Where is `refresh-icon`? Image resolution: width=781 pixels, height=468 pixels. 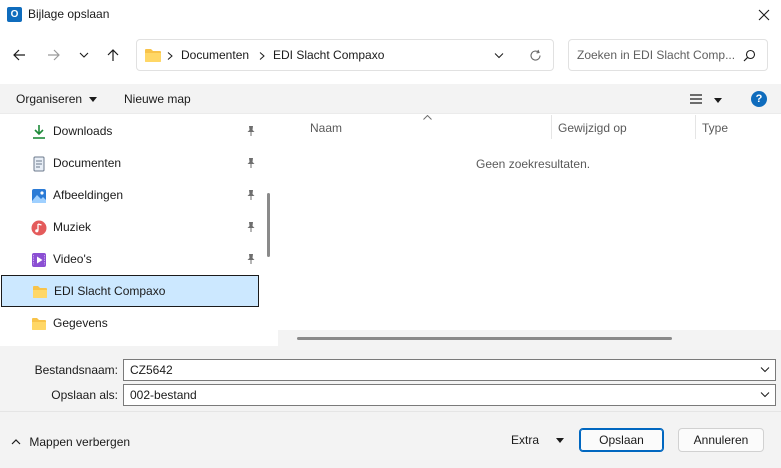 refresh-icon is located at coordinates (535, 55).